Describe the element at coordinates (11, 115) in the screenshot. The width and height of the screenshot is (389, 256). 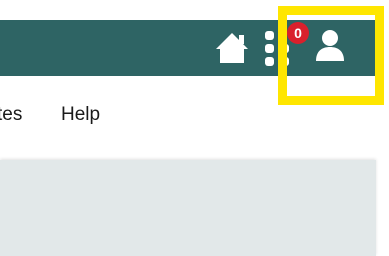
I see `nav-item-partial: tes` at that location.